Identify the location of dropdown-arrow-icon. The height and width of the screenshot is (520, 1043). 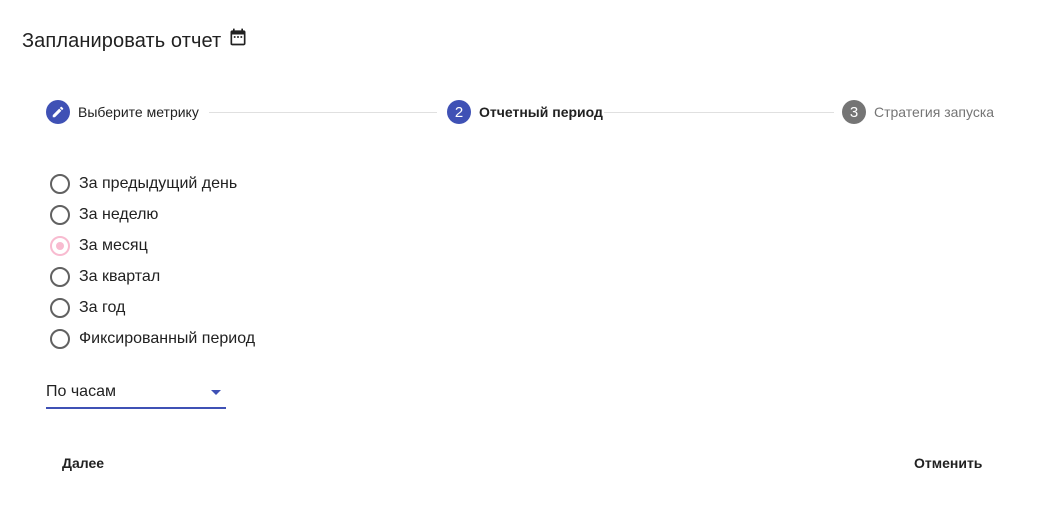
(216, 392).